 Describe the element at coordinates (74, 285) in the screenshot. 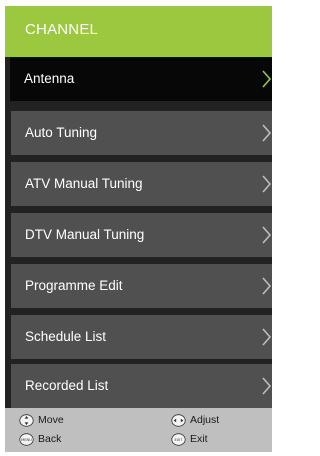

I see `menu-item-label: Programme Edit` at that location.